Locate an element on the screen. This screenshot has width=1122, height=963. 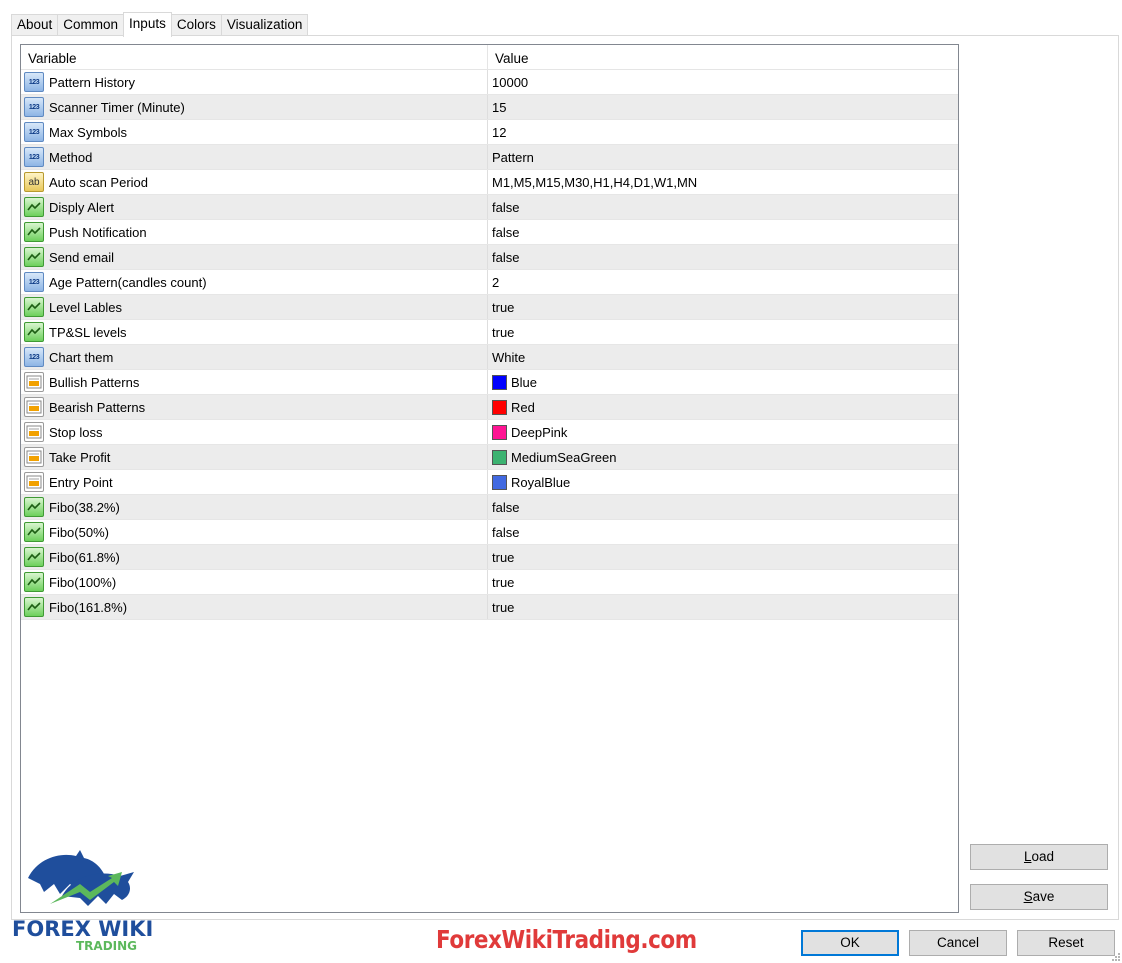
variable-cell: 123 Scanner Timer (Minute) is located at coordinates (254, 107).